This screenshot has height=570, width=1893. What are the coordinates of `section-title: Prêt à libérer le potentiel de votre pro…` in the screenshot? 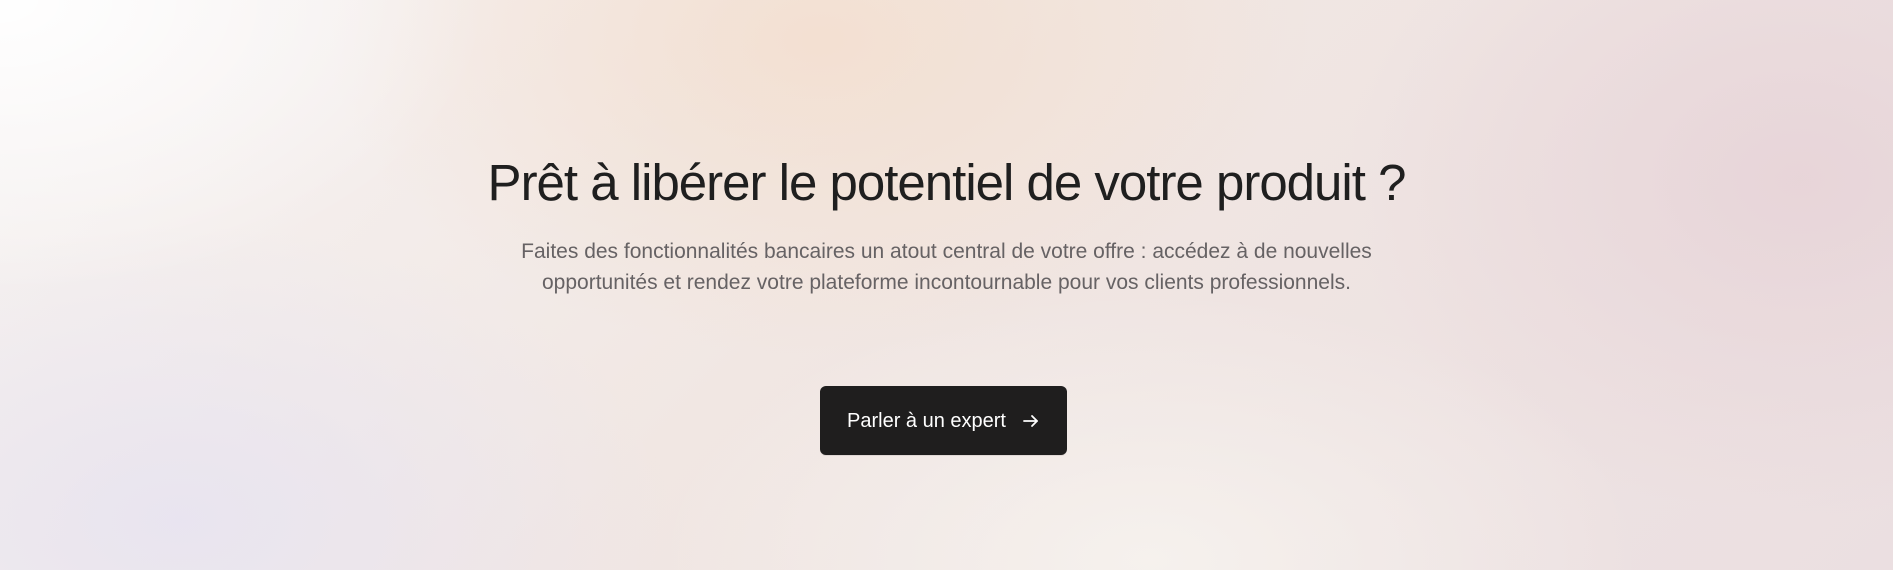 It's located at (947, 182).